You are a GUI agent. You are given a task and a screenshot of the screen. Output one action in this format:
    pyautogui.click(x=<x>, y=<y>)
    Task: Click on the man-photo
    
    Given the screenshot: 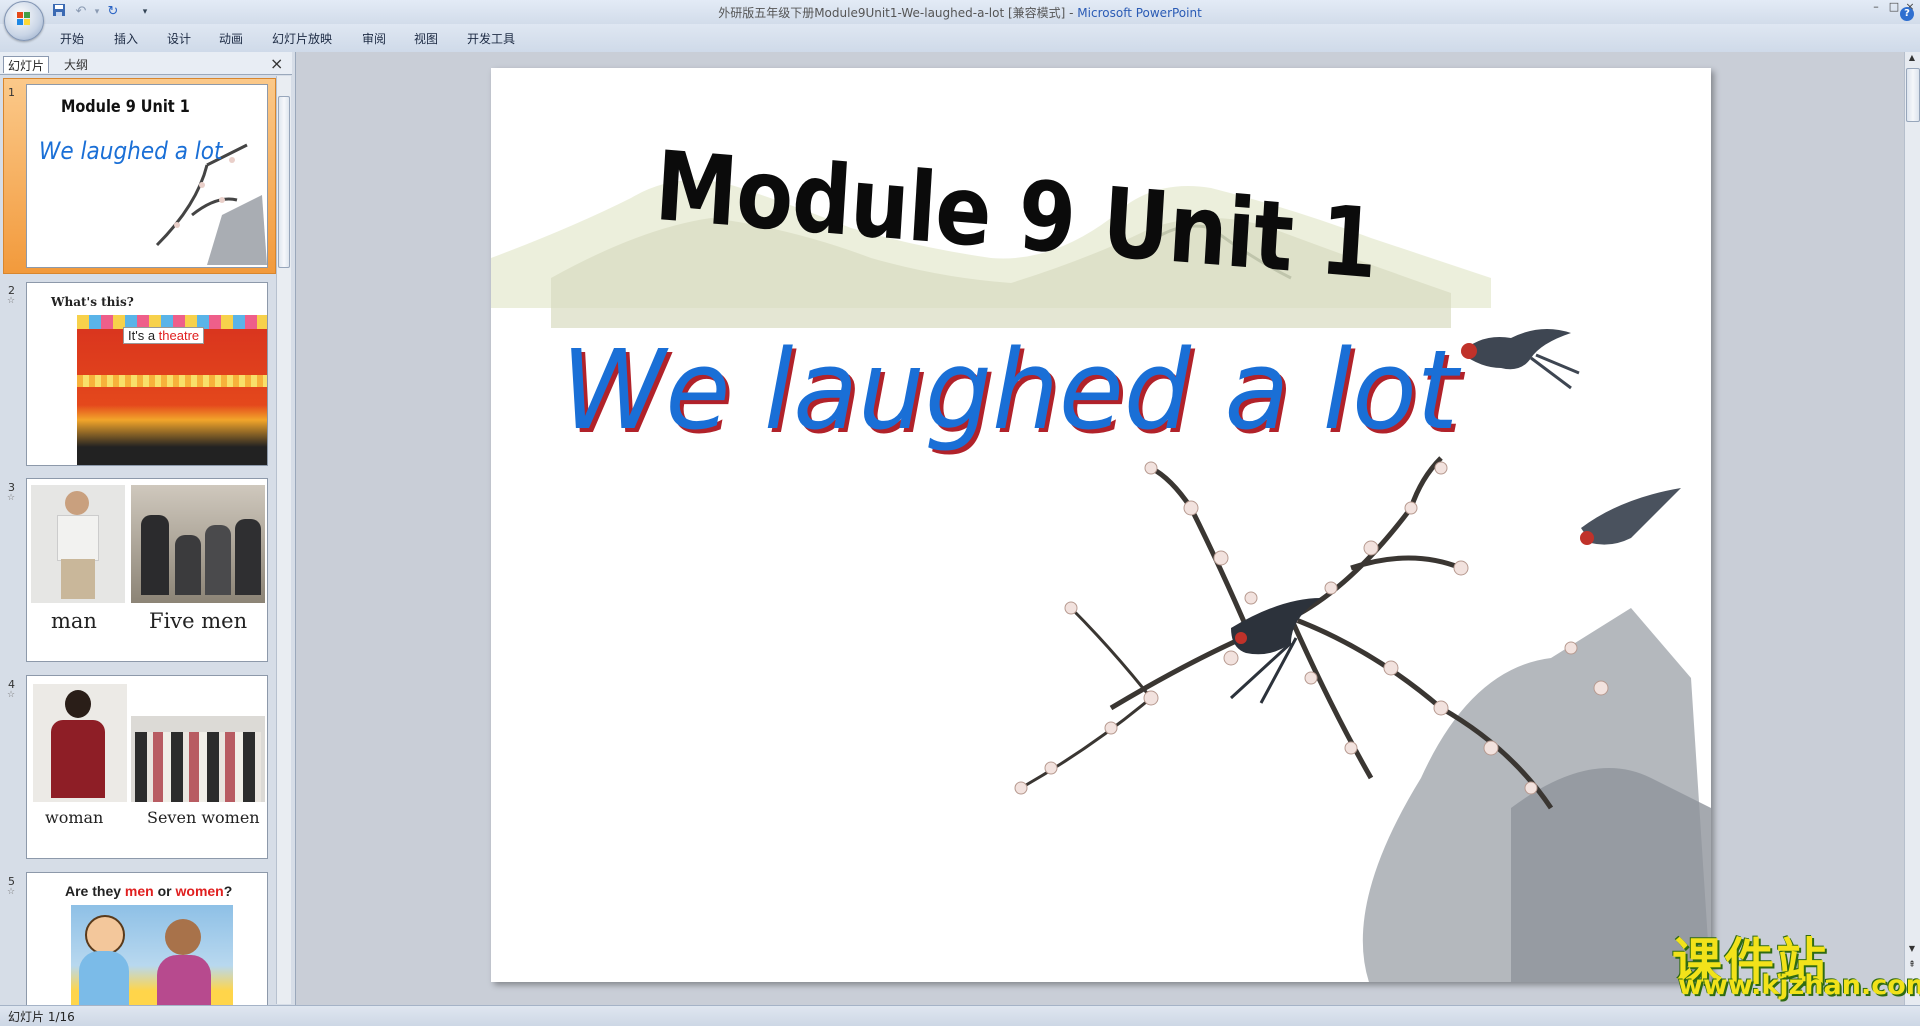 What is the action you would take?
    pyautogui.click(x=78, y=544)
    